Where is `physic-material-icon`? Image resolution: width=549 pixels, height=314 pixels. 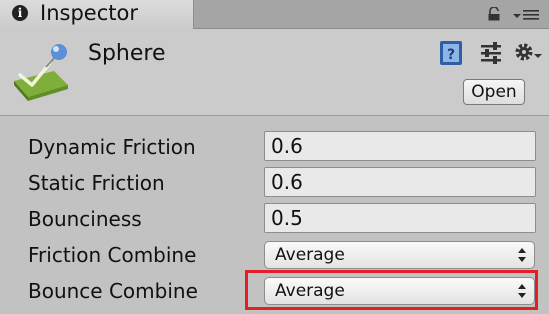
physic-material-icon is located at coordinates (41, 72).